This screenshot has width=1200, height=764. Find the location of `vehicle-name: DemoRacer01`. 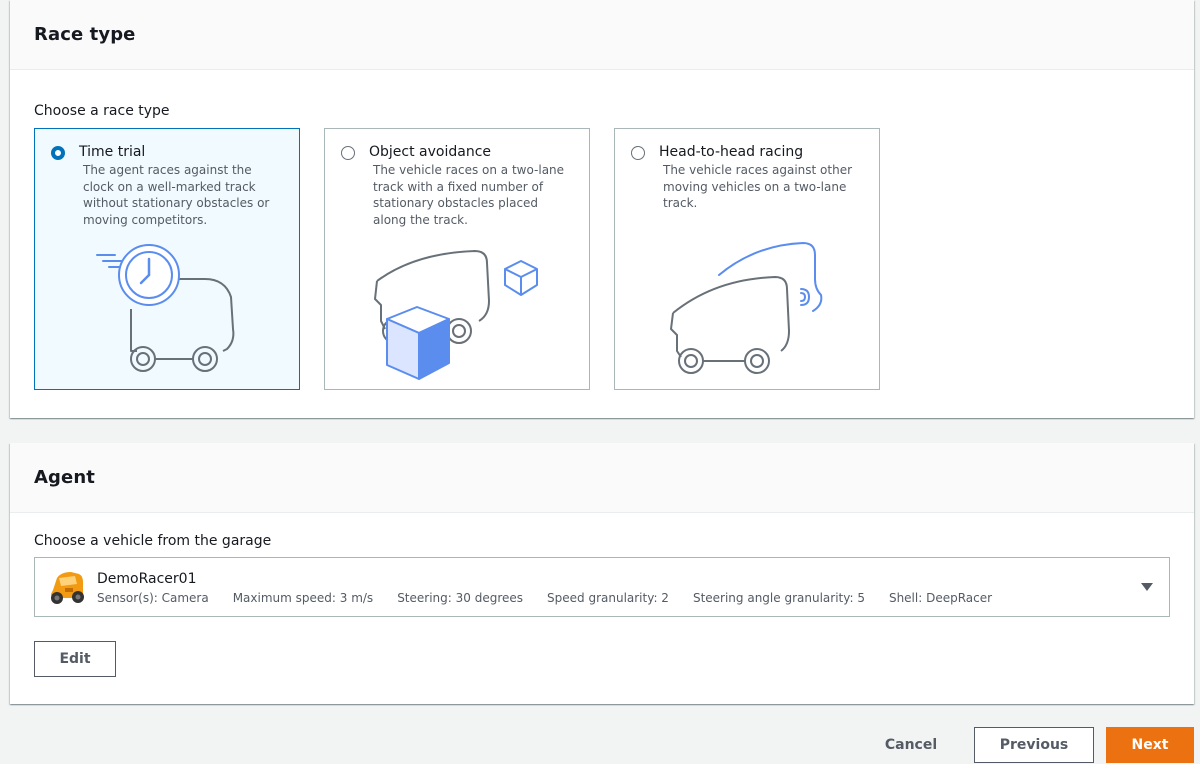

vehicle-name: DemoRacer01 is located at coordinates (147, 578).